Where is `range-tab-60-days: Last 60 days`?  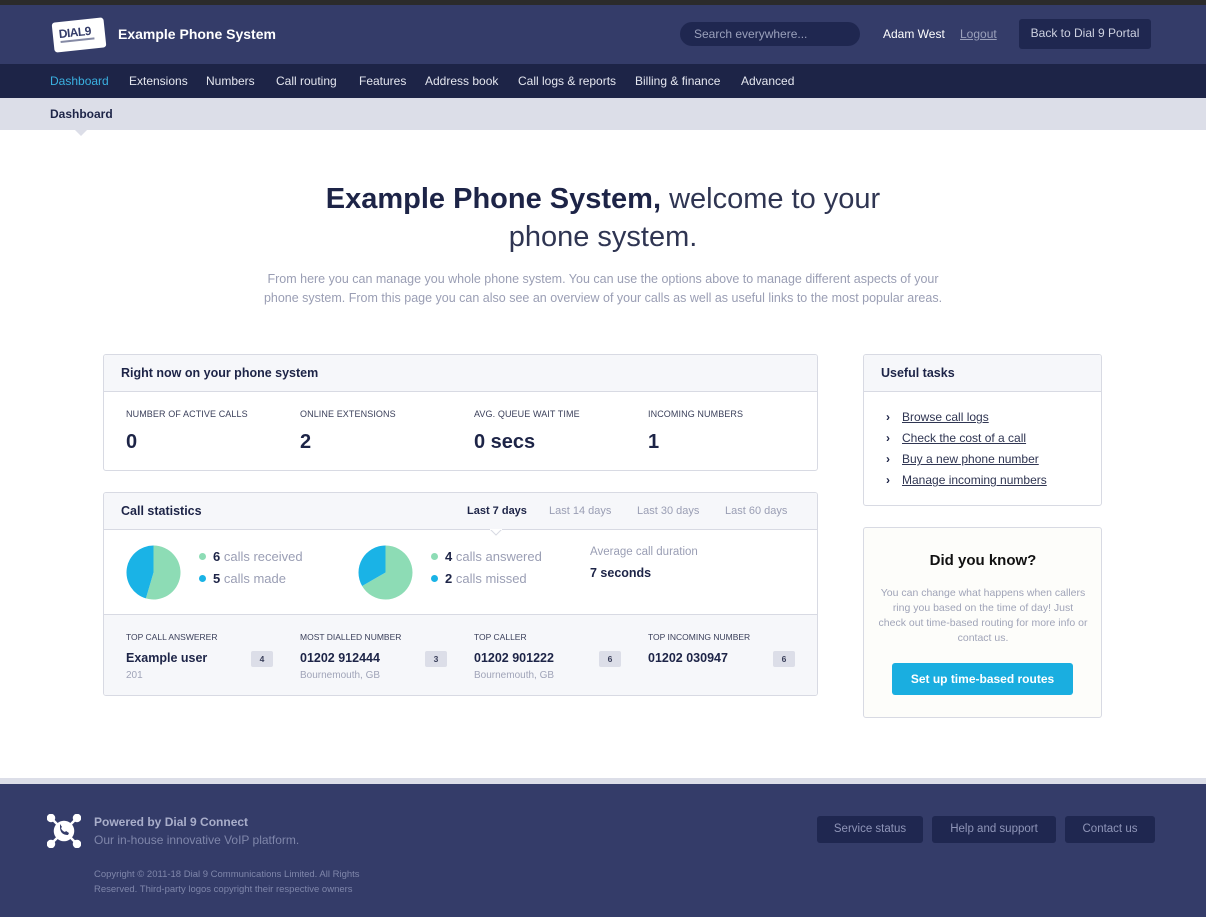
range-tab-60-days: Last 60 days is located at coordinates (756, 511).